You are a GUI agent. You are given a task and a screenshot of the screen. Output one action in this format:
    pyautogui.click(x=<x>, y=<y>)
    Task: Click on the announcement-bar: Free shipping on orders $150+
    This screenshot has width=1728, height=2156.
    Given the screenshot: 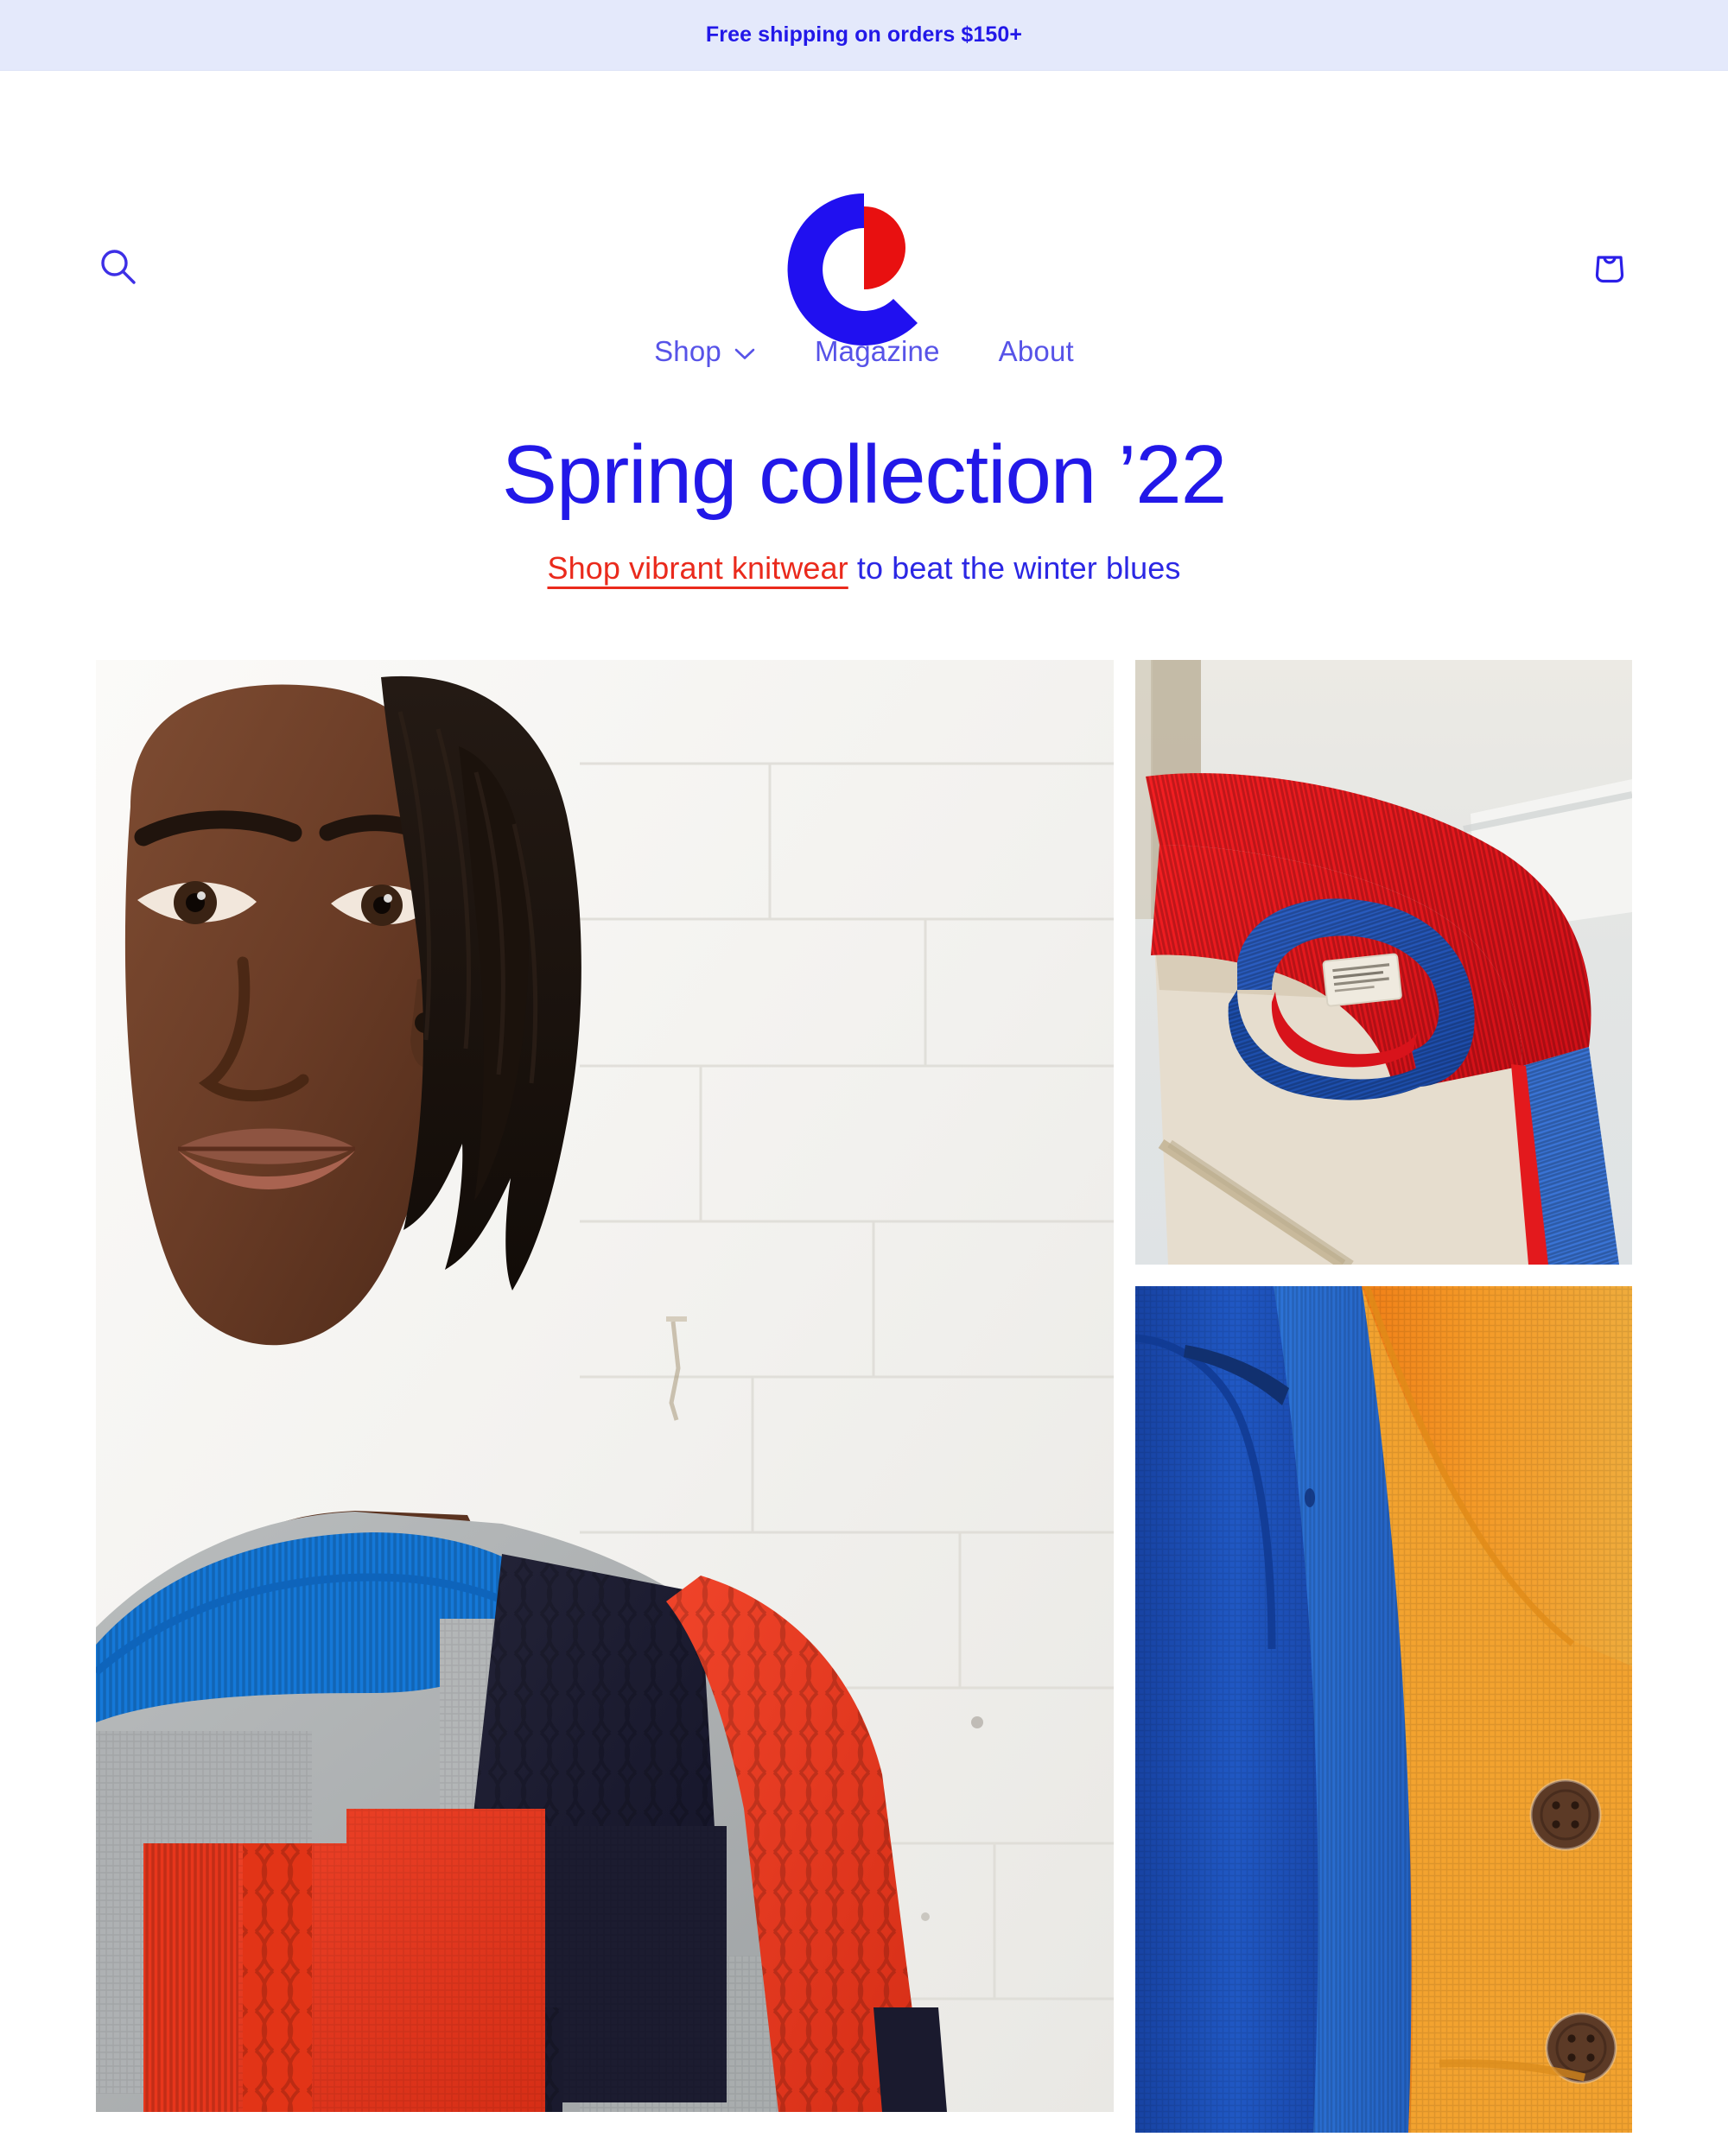 What is the action you would take?
    pyautogui.click(x=864, y=35)
    